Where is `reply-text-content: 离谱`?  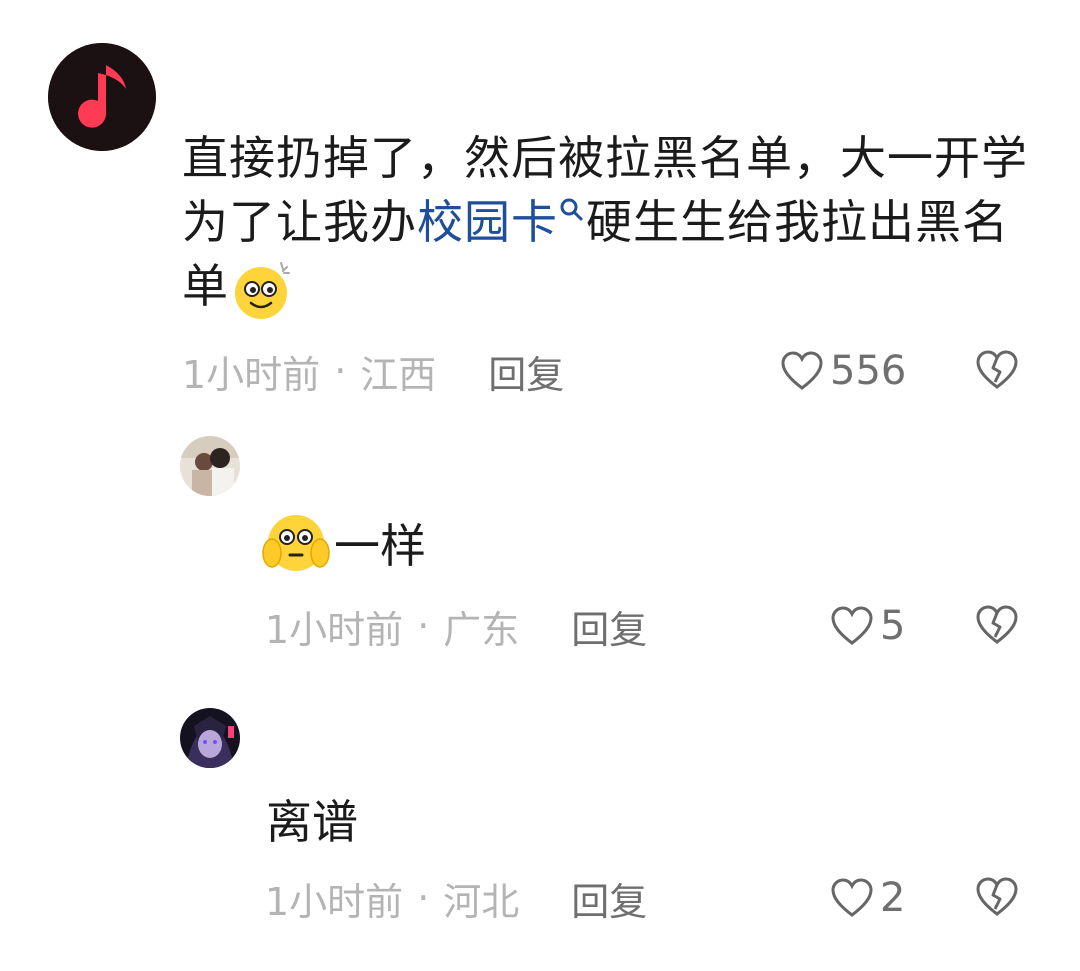
reply-text-content: 离谱 is located at coordinates (312, 822).